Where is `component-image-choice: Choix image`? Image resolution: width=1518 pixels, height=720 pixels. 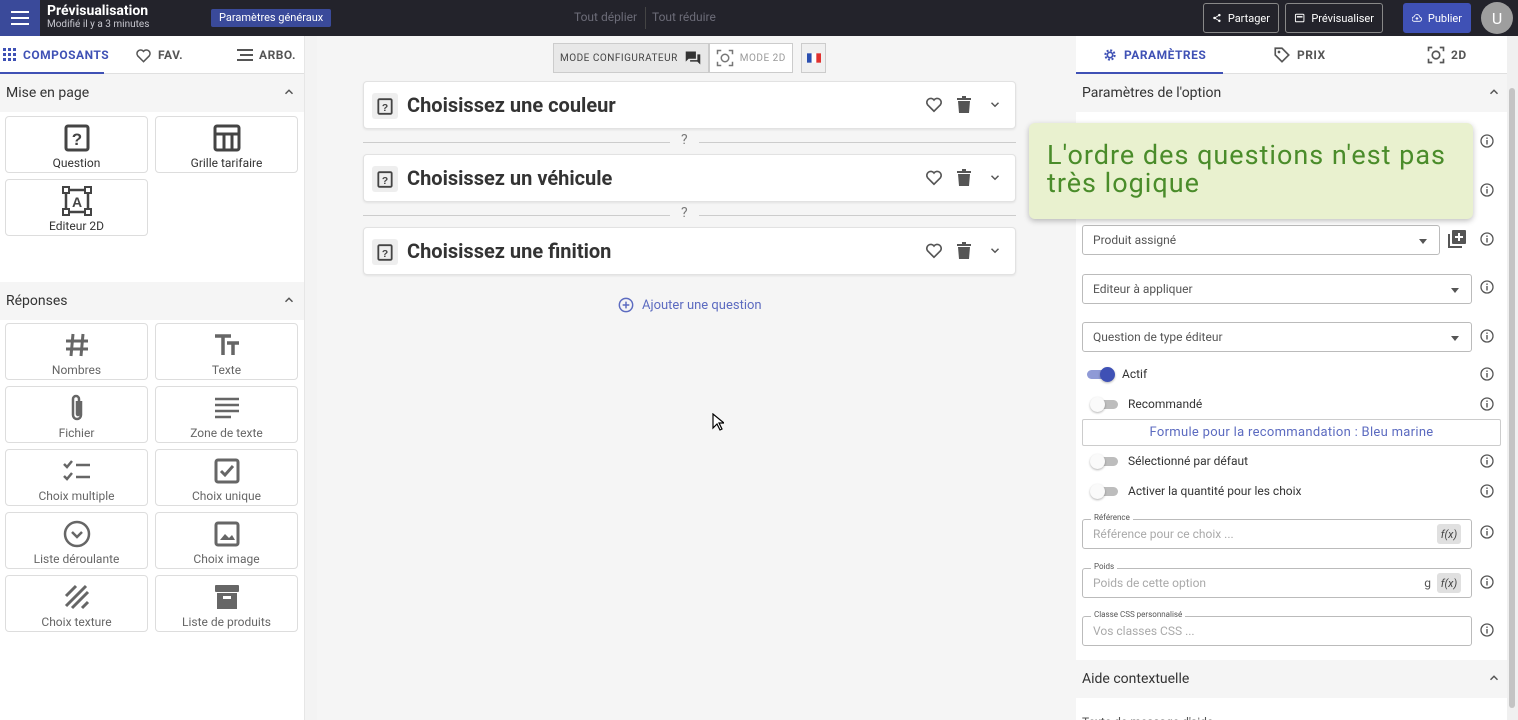
component-image-choice: Choix image is located at coordinates (226, 540).